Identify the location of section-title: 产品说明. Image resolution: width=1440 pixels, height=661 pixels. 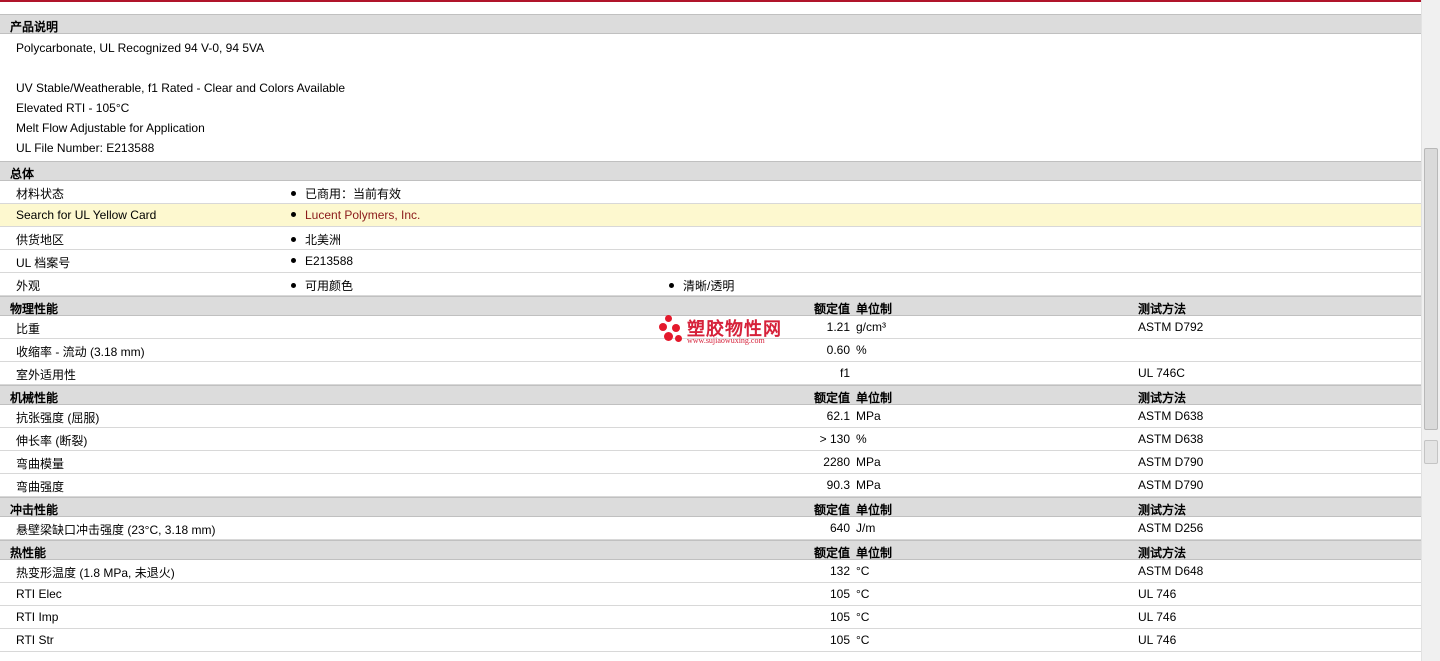
(34, 27).